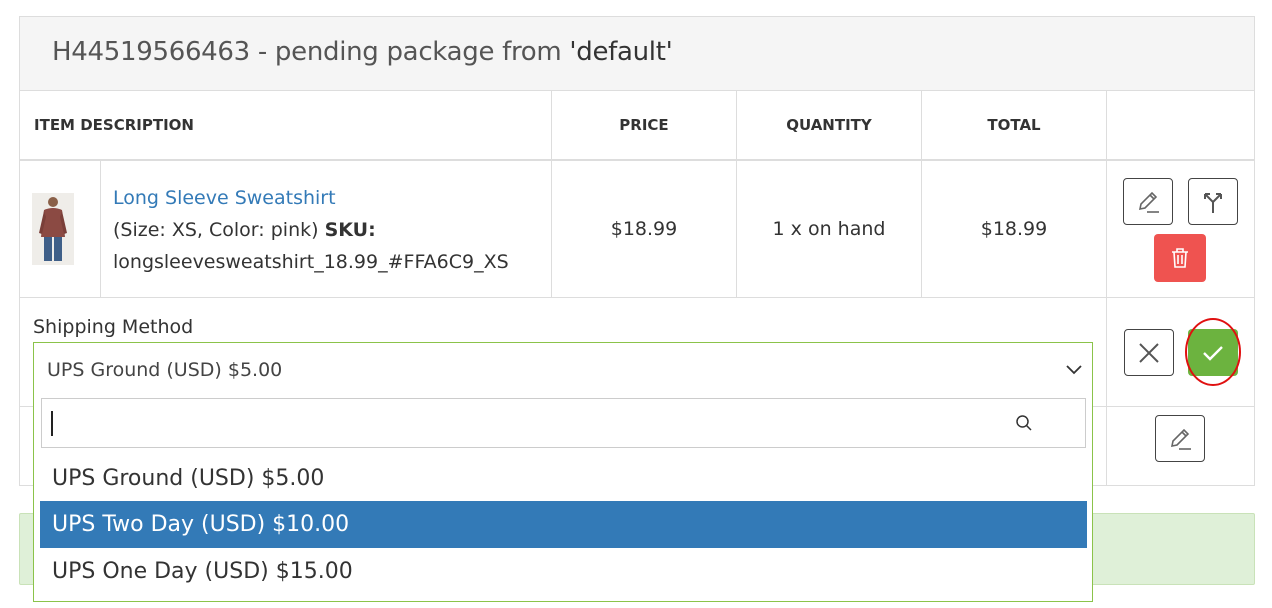 Image resolution: width=1272 pixels, height=608 pixels. What do you see at coordinates (1074, 369) in the screenshot?
I see `chevron-down-icon` at bounding box center [1074, 369].